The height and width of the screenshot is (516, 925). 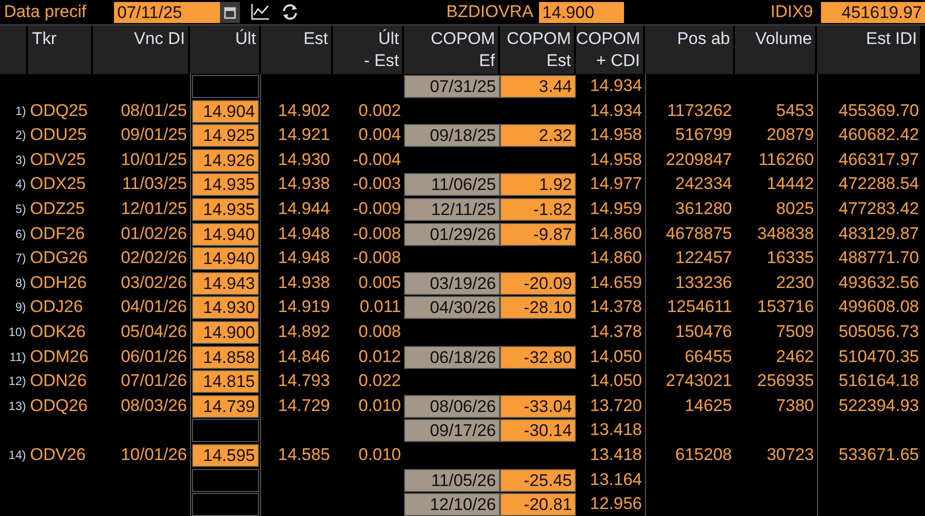 What do you see at coordinates (58, 184) in the screenshot?
I see `ticker-cell-text: ODX25` at bounding box center [58, 184].